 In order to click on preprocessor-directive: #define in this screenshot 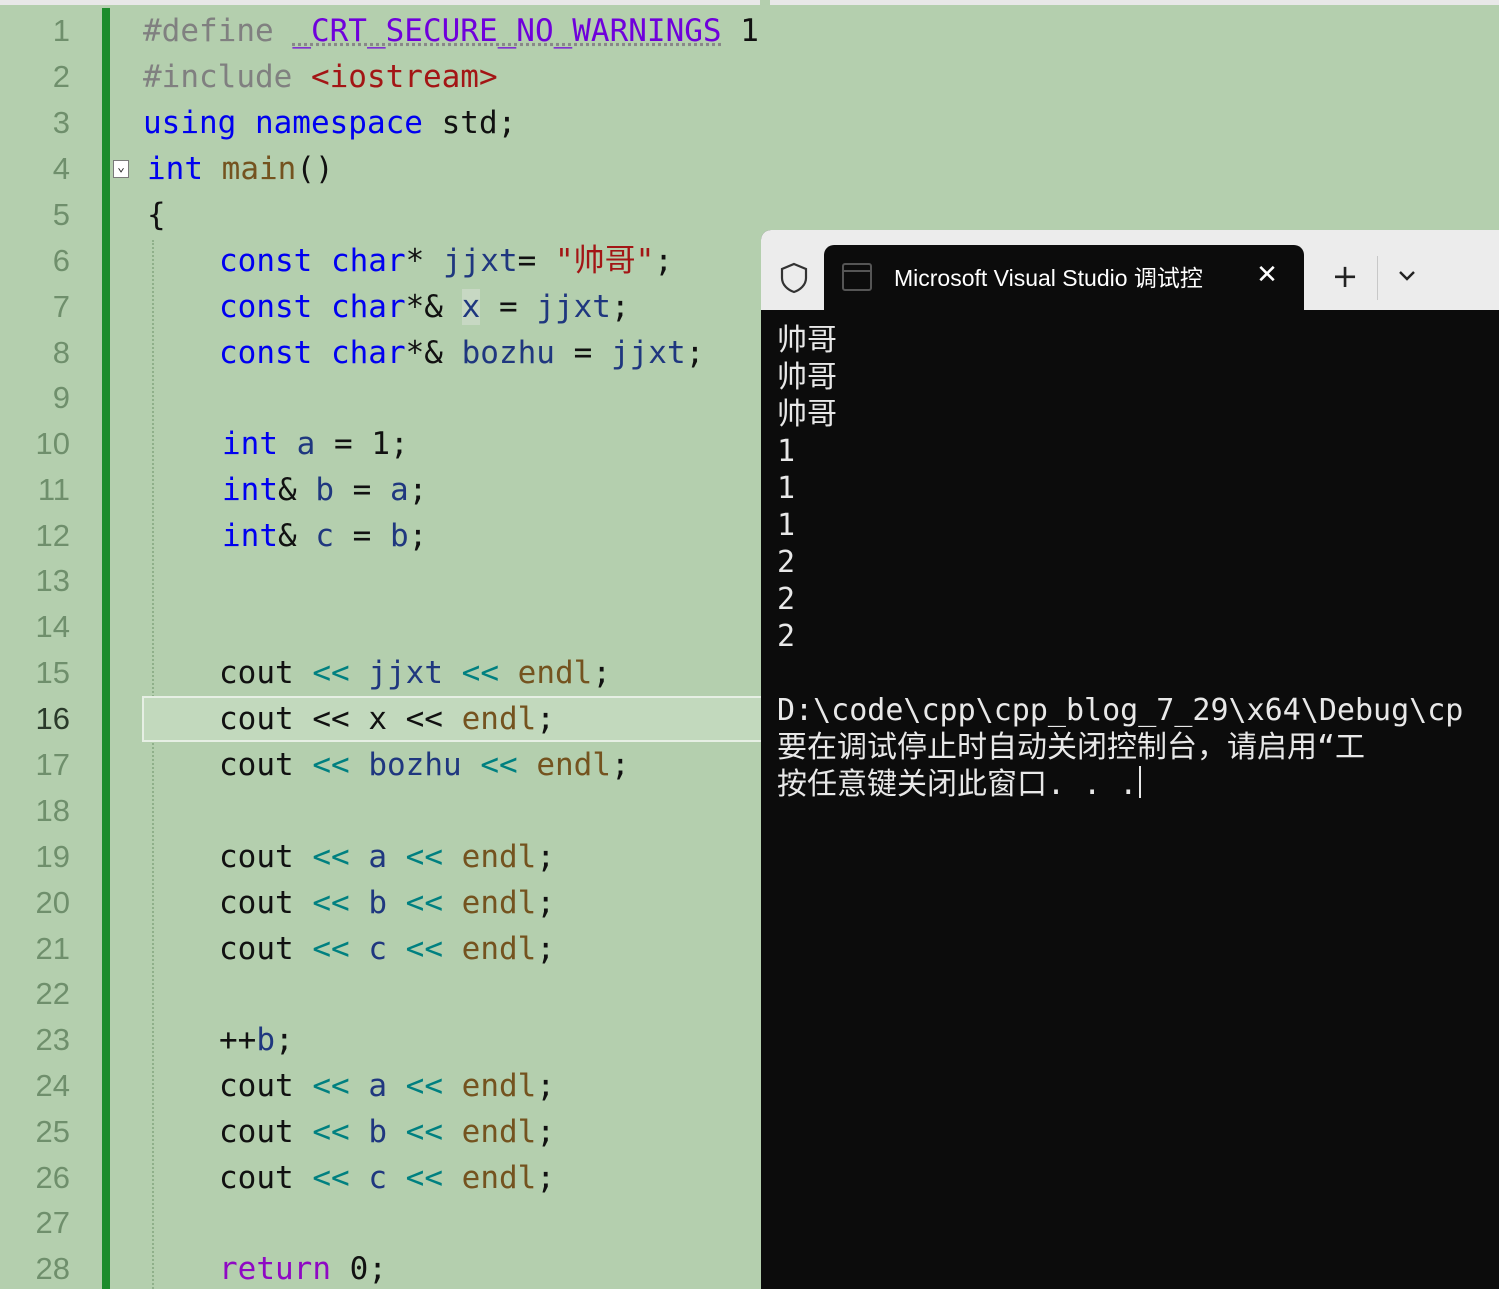, I will do `click(218, 31)`.